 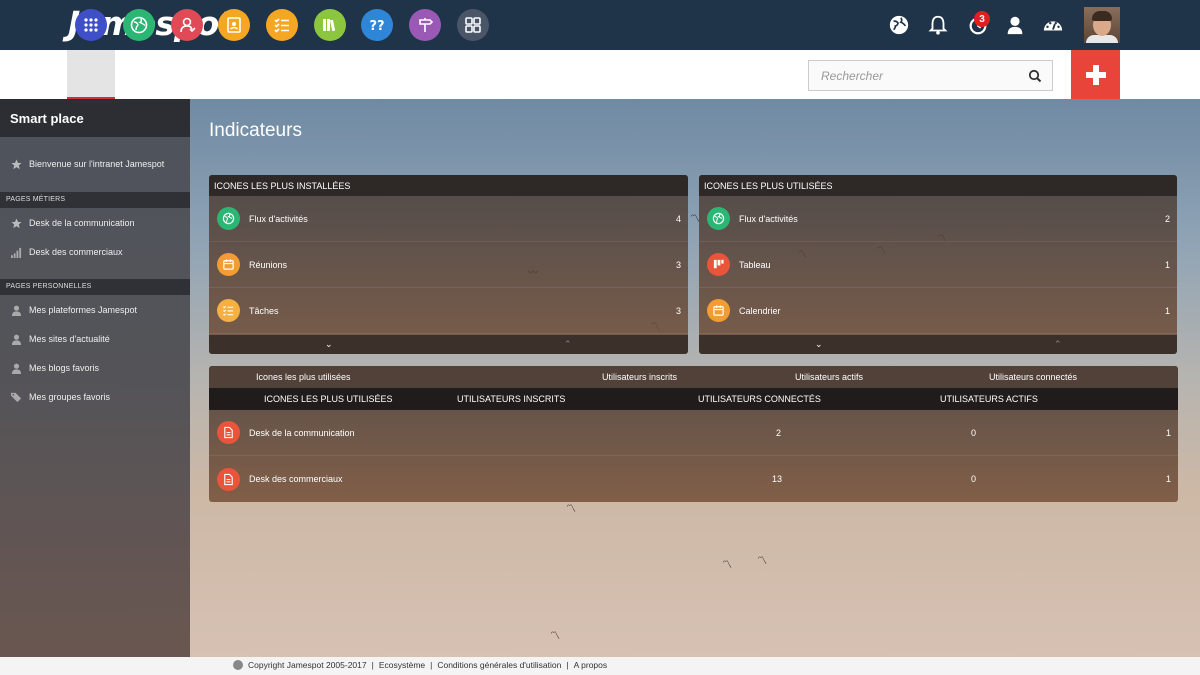 I want to click on list-item: Flux d'activités 2, so click(x=938, y=219).